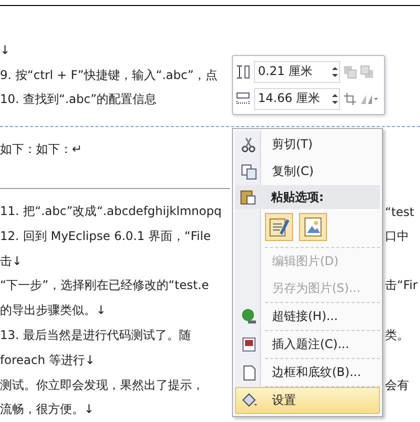 This screenshot has width=420, height=422. Describe the element at coordinates (48, 360) in the screenshot. I see `document-text: foreach 等进行↓` at that location.